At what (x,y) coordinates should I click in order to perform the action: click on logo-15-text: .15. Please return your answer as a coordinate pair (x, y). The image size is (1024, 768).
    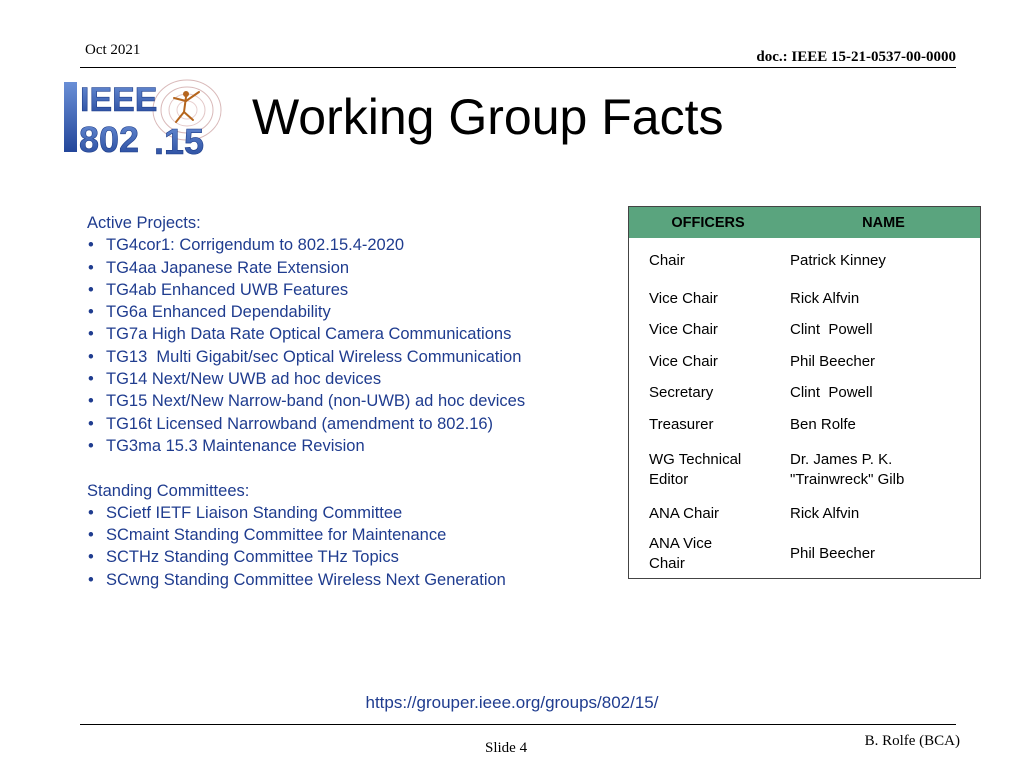
    Looking at the image, I should click on (179, 140).